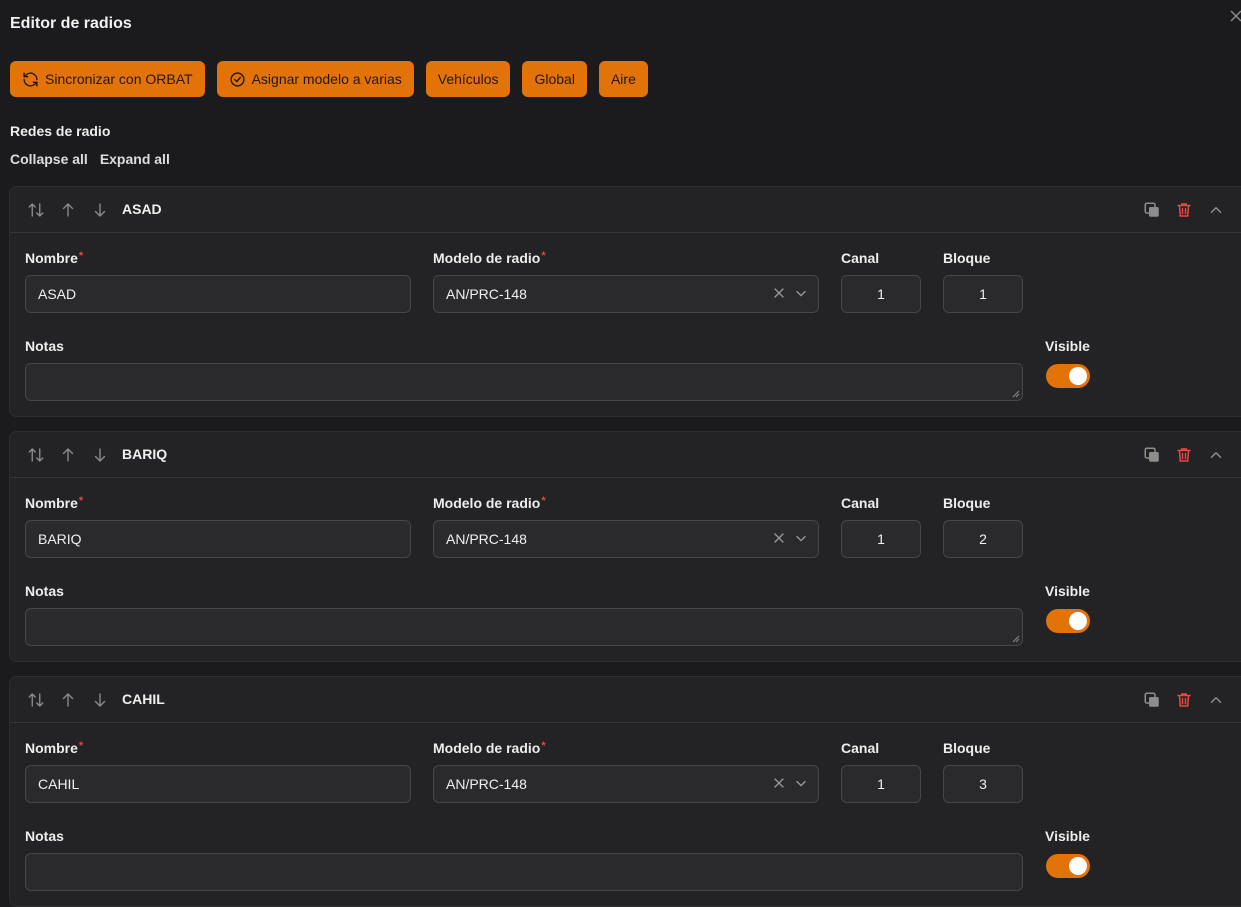 The height and width of the screenshot is (907, 1241). Describe the element at coordinates (60, 131) in the screenshot. I see `section-title: Redes de radio` at that location.